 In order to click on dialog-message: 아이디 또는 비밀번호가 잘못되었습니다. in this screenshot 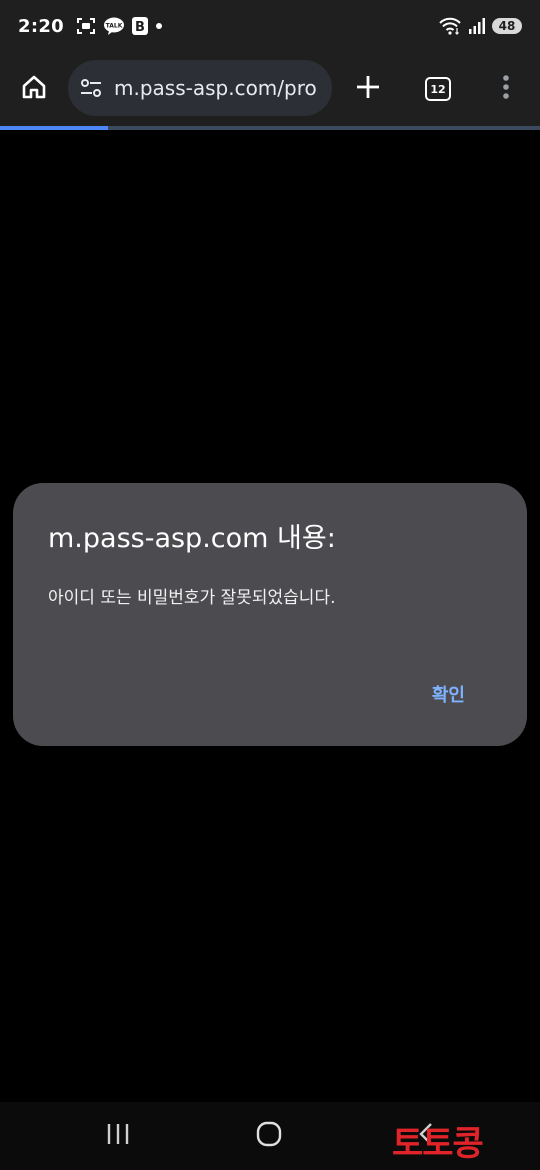, I will do `click(192, 598)`.